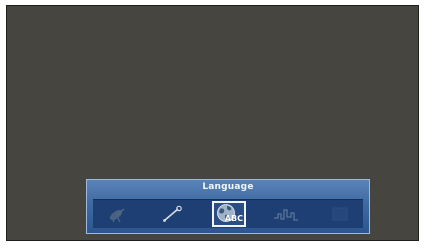  I want to click on menu-icon-strip: ABC, so click(228, 213).